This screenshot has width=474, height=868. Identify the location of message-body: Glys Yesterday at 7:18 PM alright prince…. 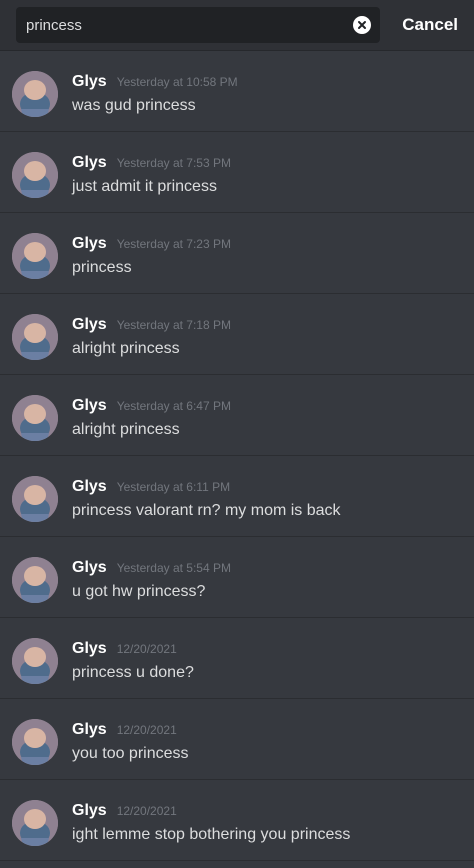
(151, 337).